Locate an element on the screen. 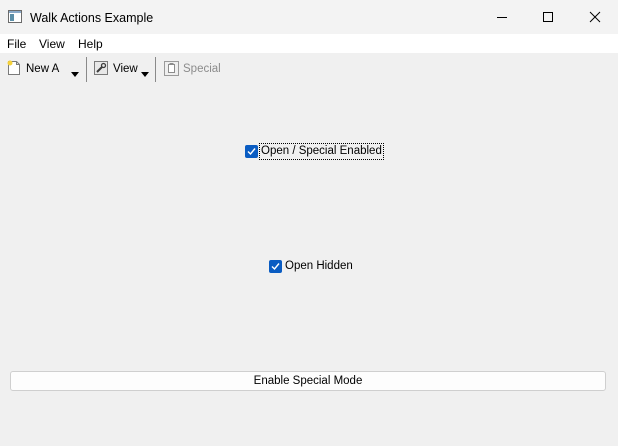 The height and width of the screenshot is (446, 618). special-label: Special is located at coordinates (202, 69).